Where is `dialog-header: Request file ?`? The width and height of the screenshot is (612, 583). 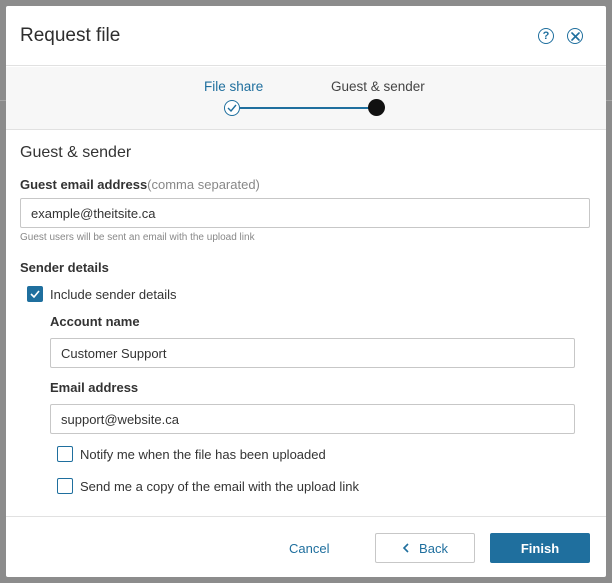
dialog-header: Request file ? is located at coordinates (306, 36).